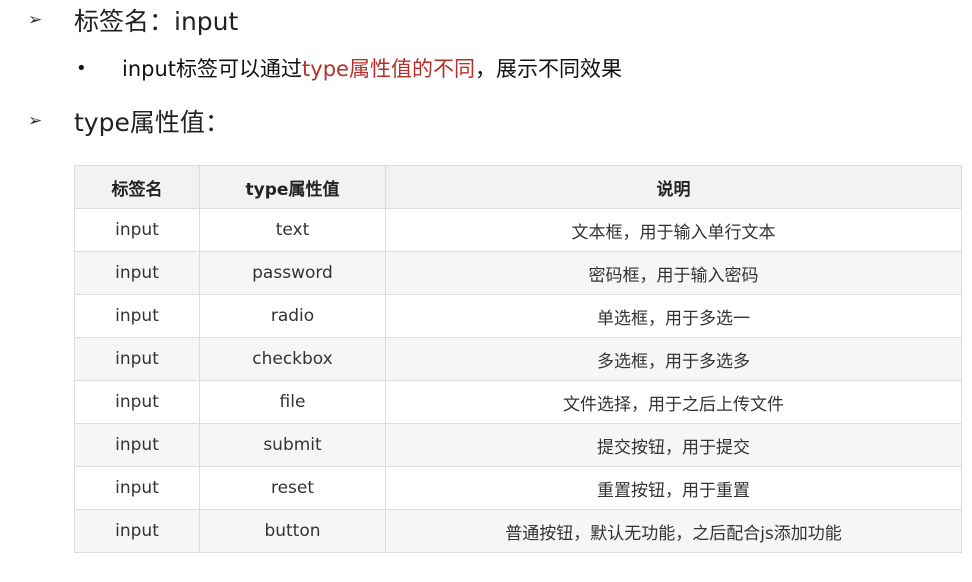 Image resolution: width=972 pixels, height=582 pixels. I want to click on cell-description: 文本框，用于输入单行文本, so click(673, 230).